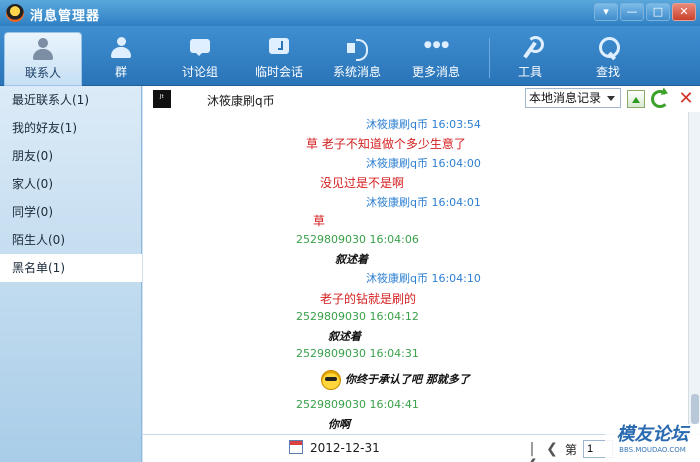 The width and height of the screenshot is (700, 462). What do you see at coordinates (368, 299) in the screenshot?
I see `message-text: 老子的钻就是刷的` at bounding box center [368, 299].